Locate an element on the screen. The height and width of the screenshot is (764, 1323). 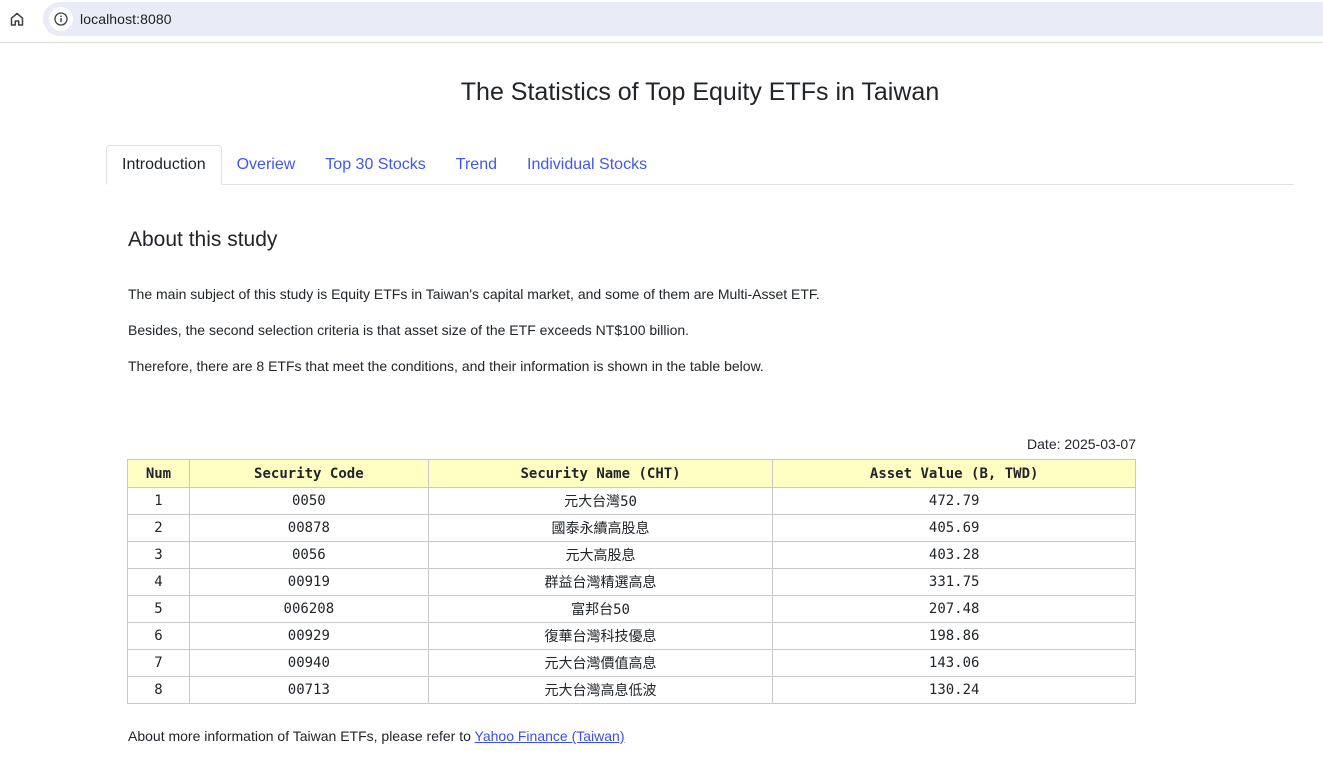
cell-value: 405.69 is located at coordinates (954, 528).